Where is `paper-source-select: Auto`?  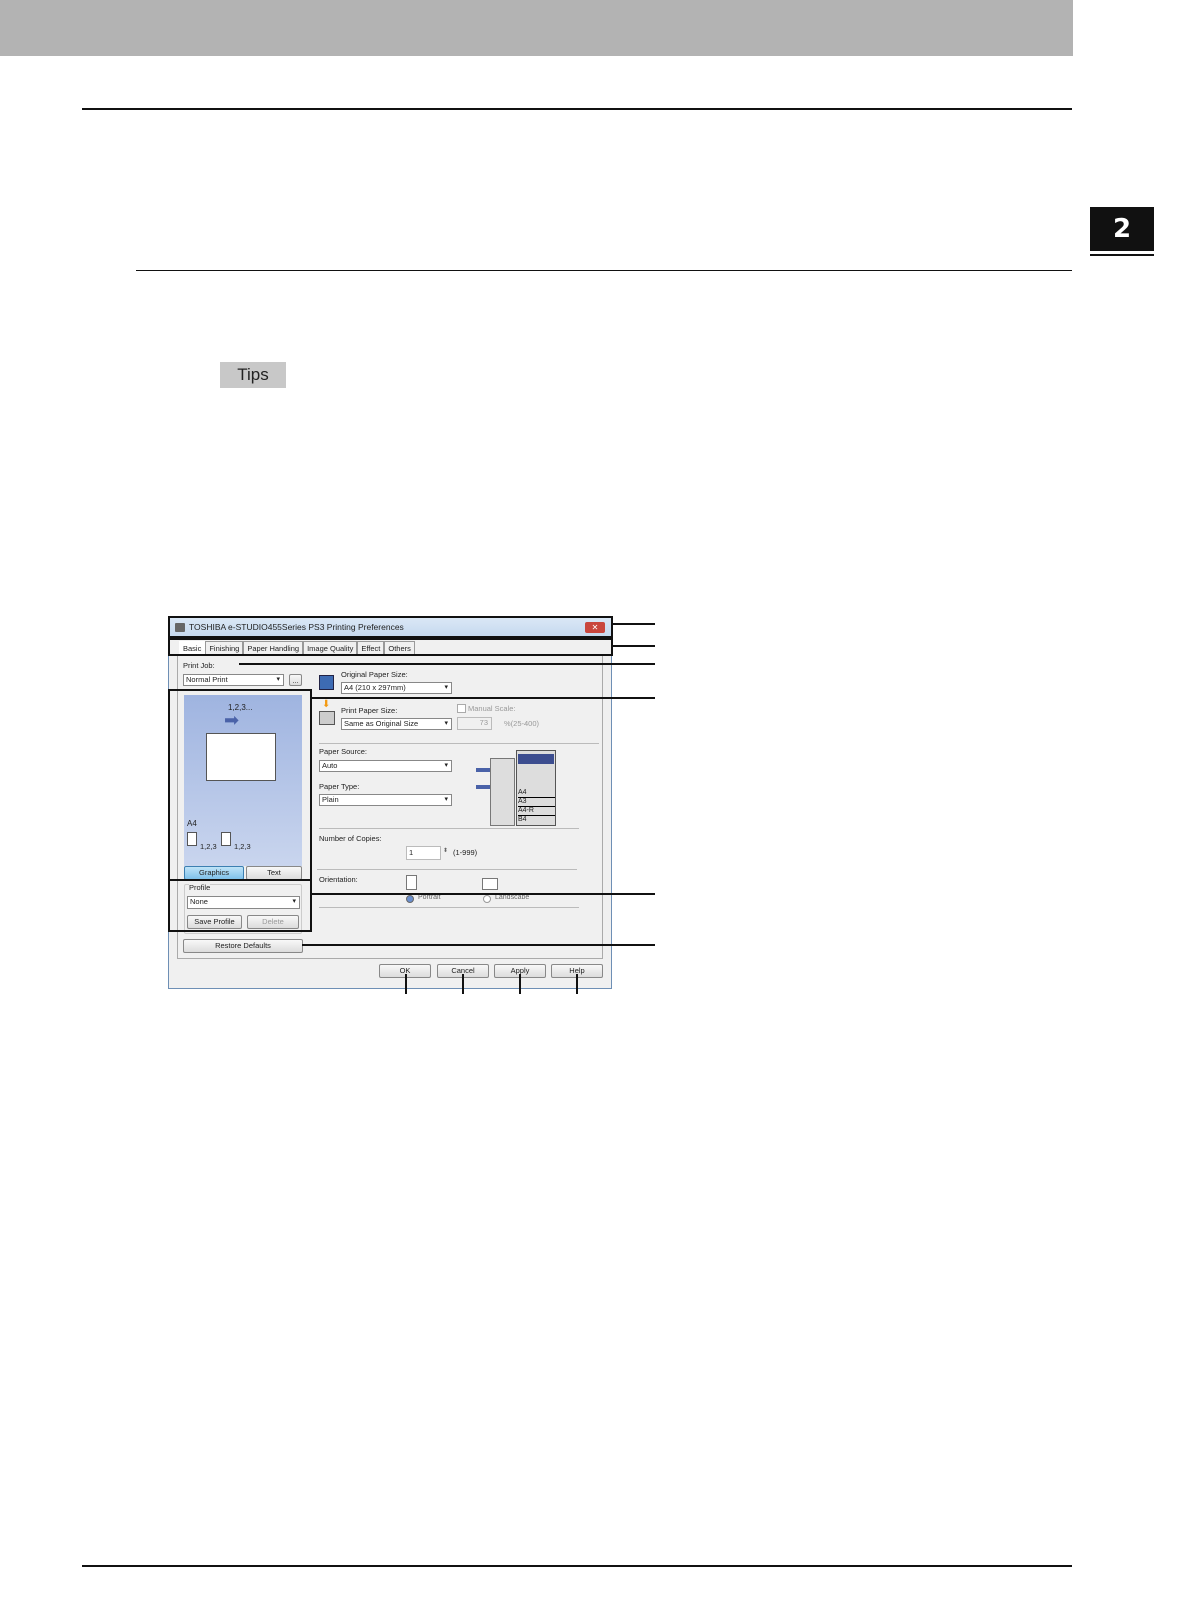 paper-source-select: Auto is located at coordinates (385, 766).